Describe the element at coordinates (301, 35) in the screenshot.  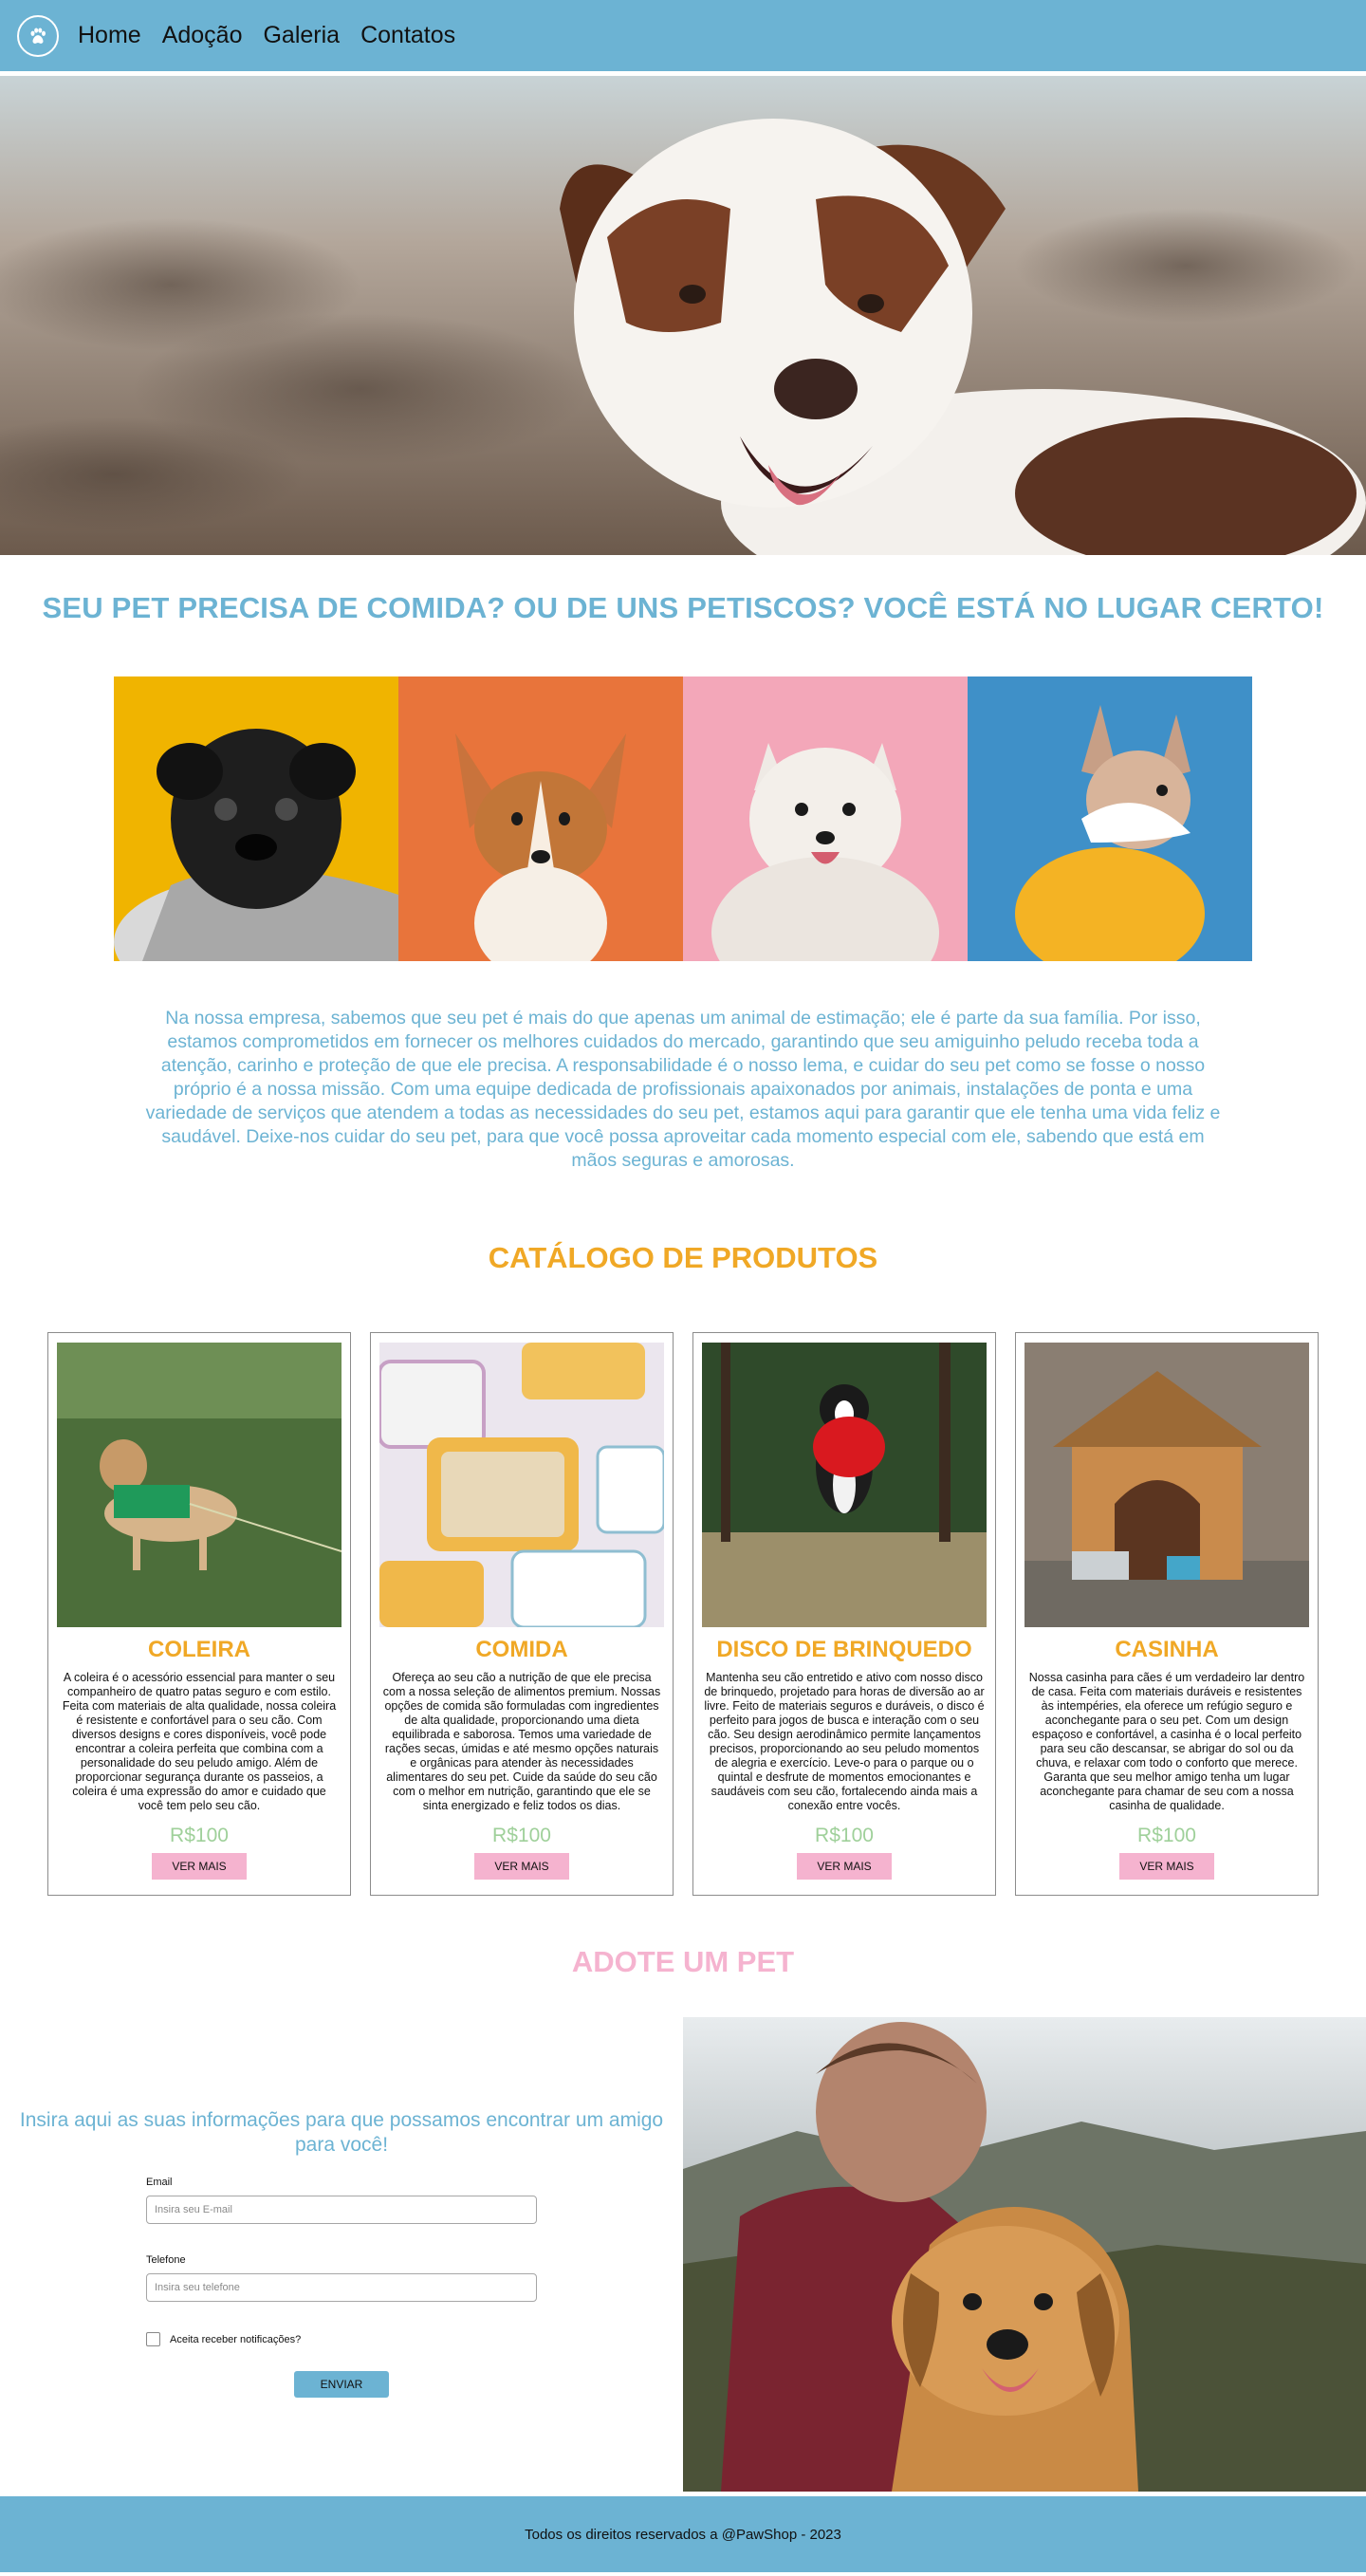
I see `nav-link-galeria: Galeria` at that location.